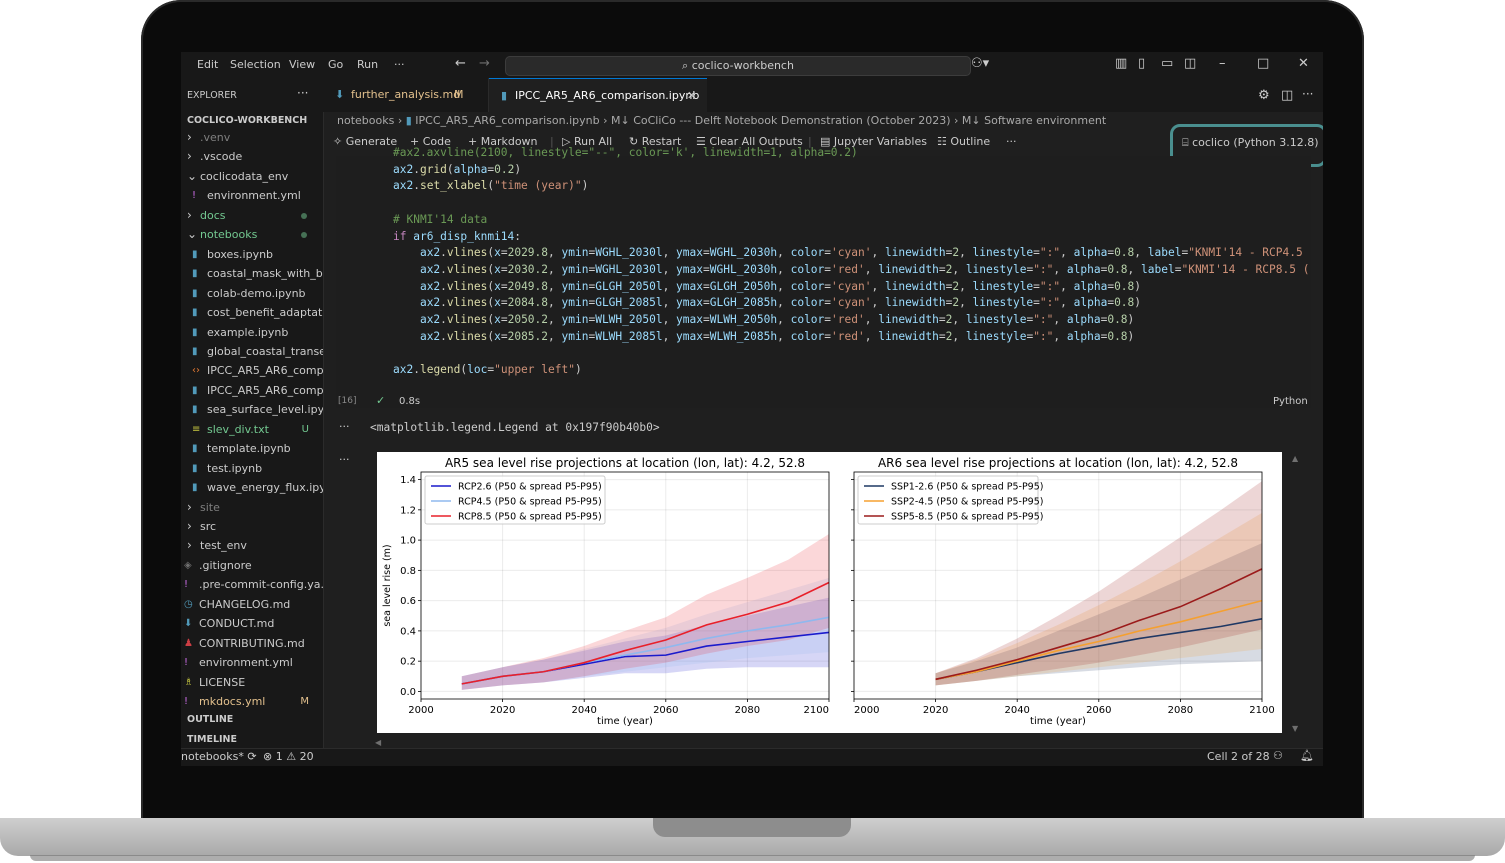 The height and width of the screenshot is (863, 1505). What do you see at coordinates (484, 63) in the screenshot?
I see `forward-arrow-icon: →` at bounding box center [484, 63].